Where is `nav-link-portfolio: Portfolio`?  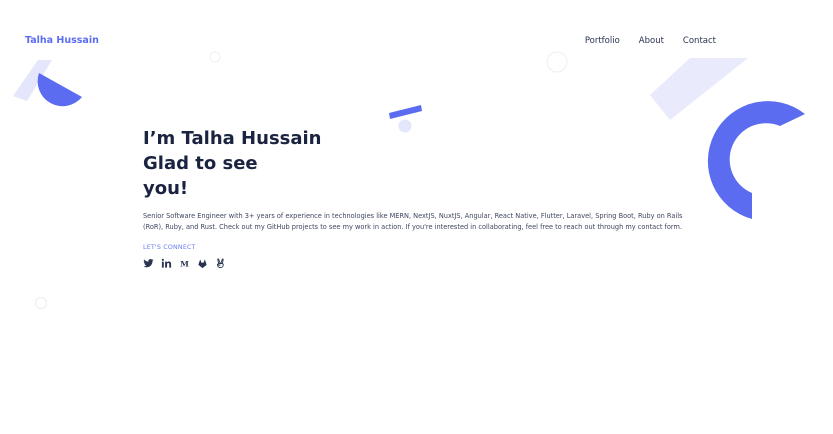
nav-link-portfolio: Portfolio is located at coordinates (602, 41).